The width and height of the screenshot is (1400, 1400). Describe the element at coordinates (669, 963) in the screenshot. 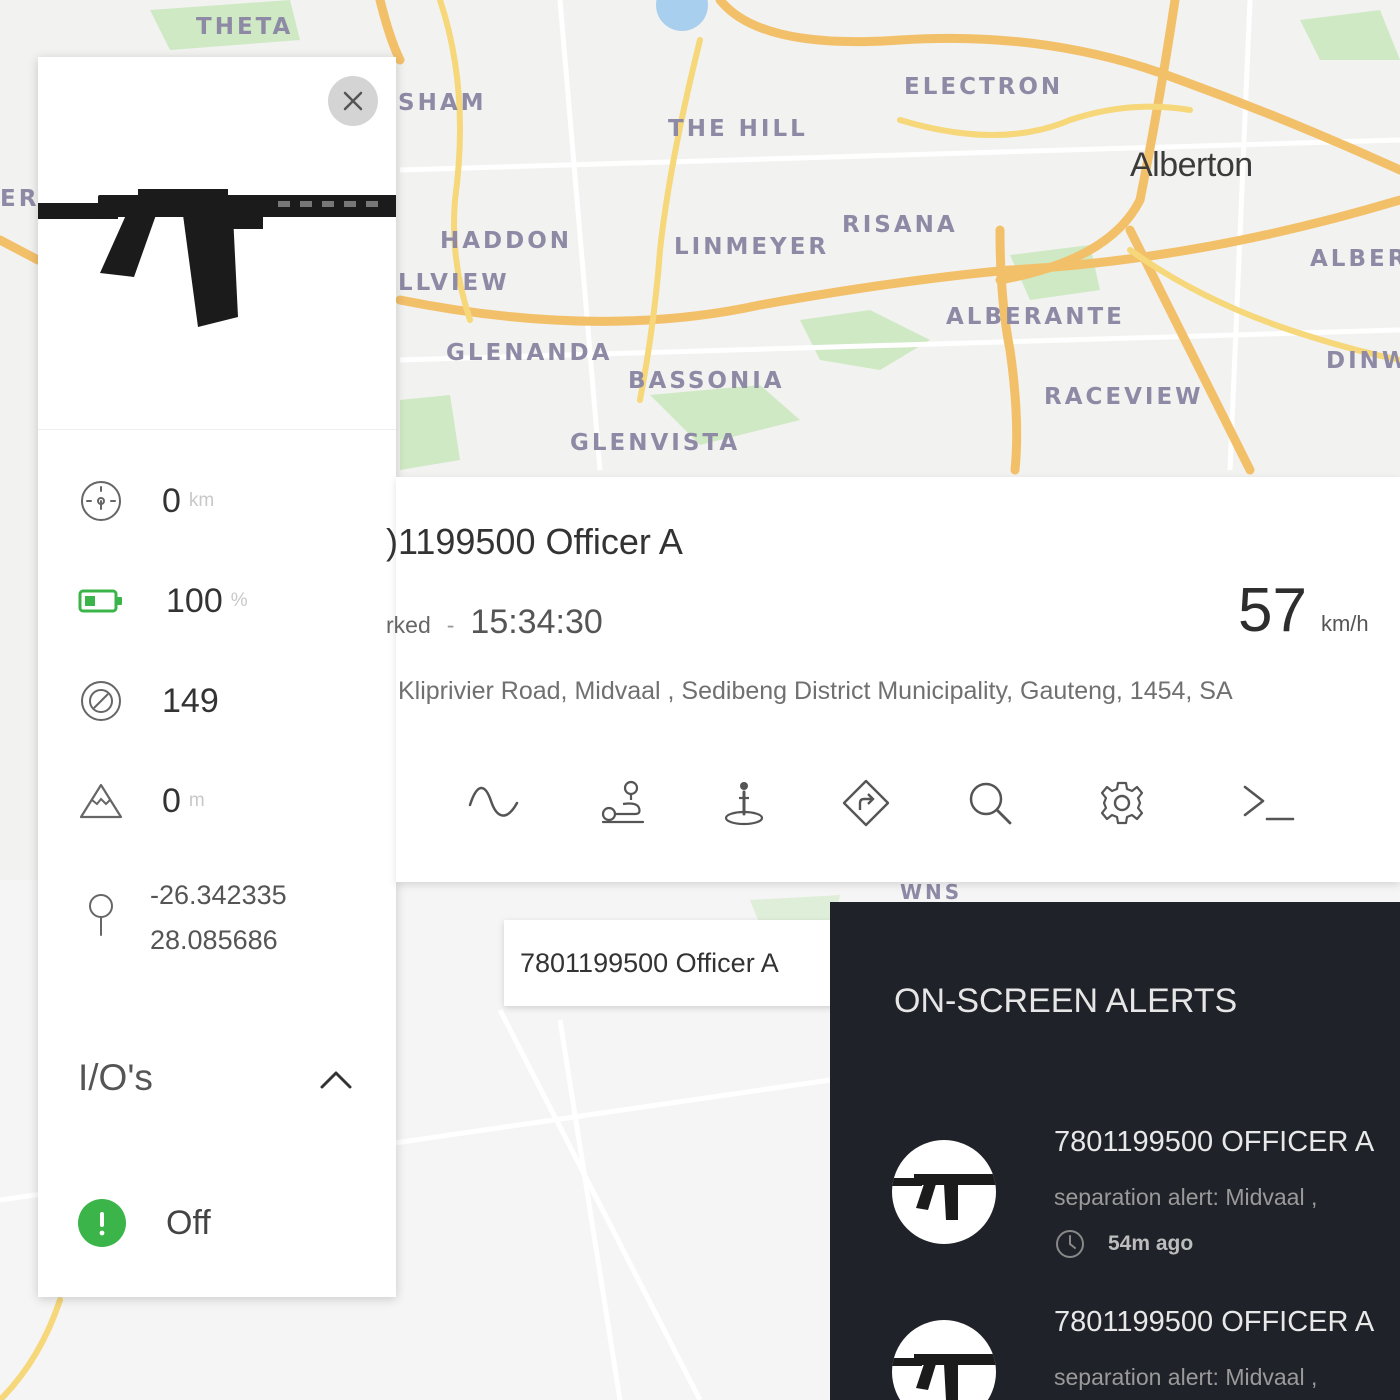

I see `map-marker-label: 7801199500 Officer A` at that location.